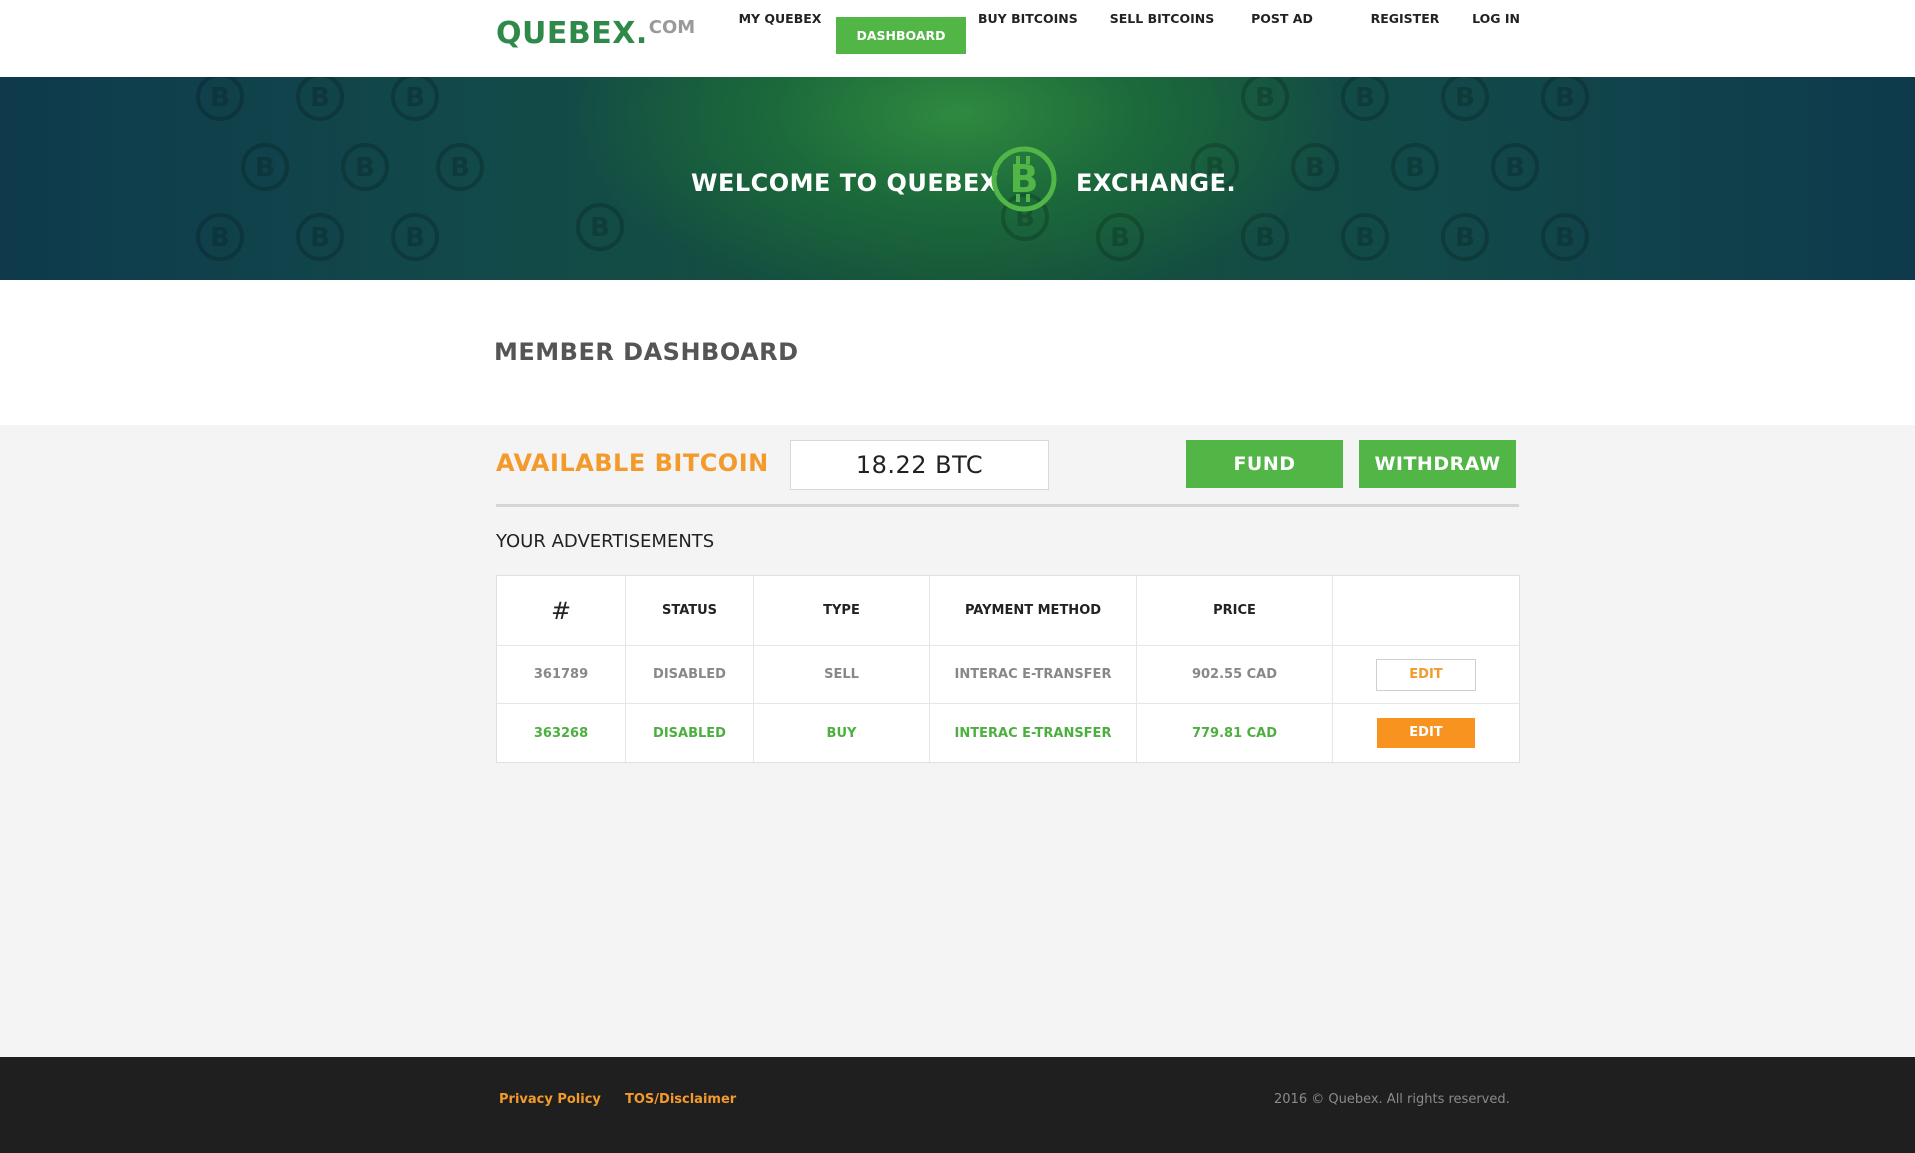 This screenshot has height=1153, width=1915. What do you see at coordinates (1426, 610) in the screenshot?
I see `column-header-actions` at bounding box center [1426, 610].